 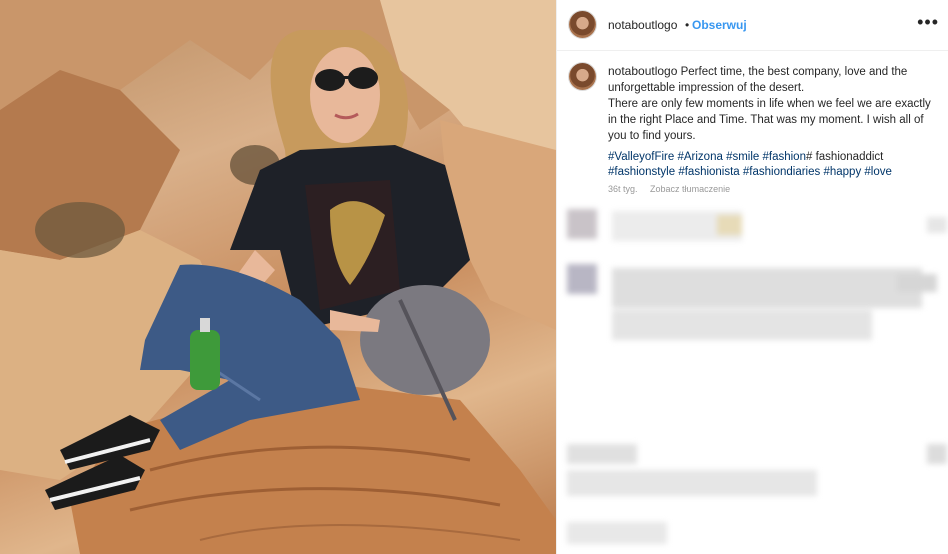 What do you see at coordinates (842, 172) in the screenshot?
I see `hashtag: #happy` at bounding box center [842, 172].